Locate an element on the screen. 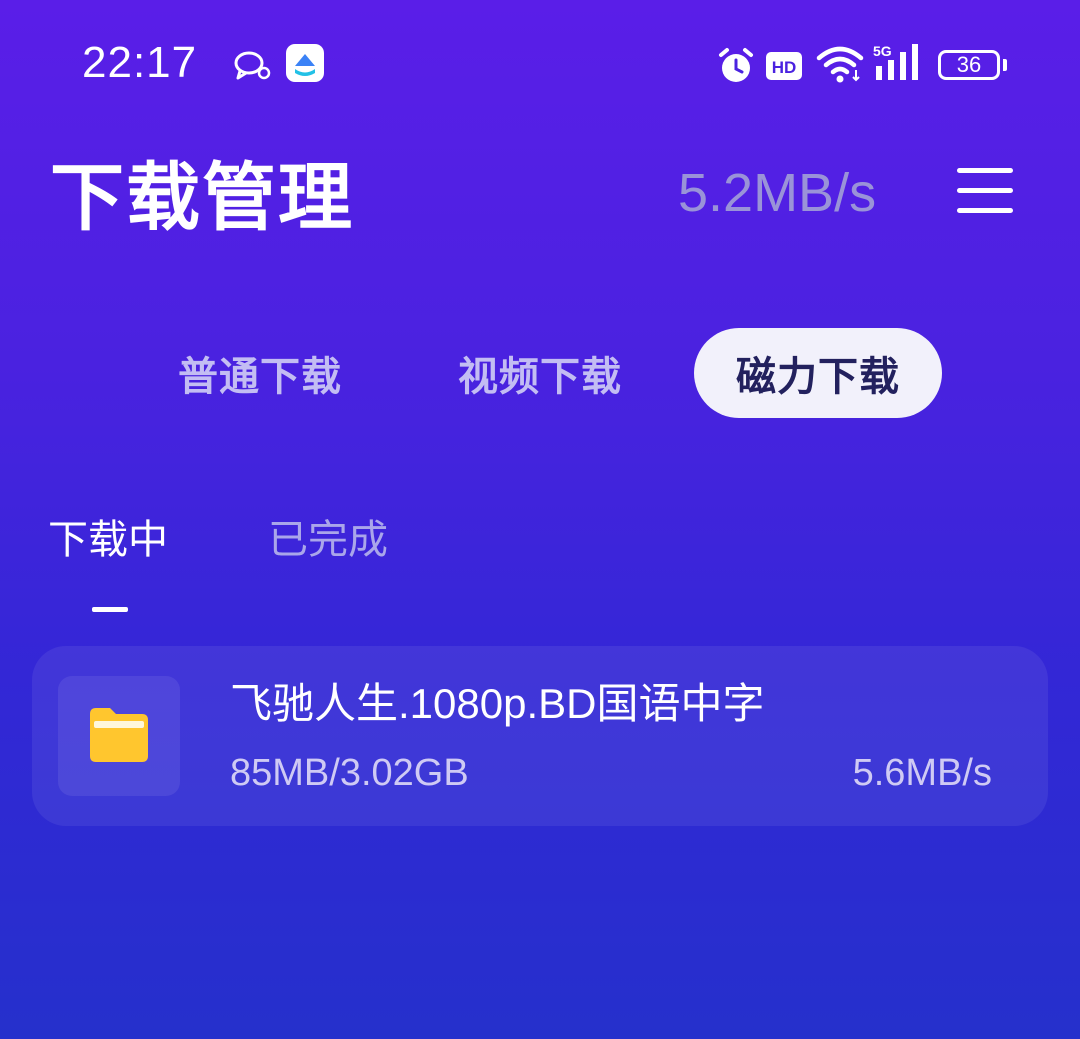 The width and height of the screenshot is (1080, 1039). signal-icon: 5G is located at coordinates (895, 61).